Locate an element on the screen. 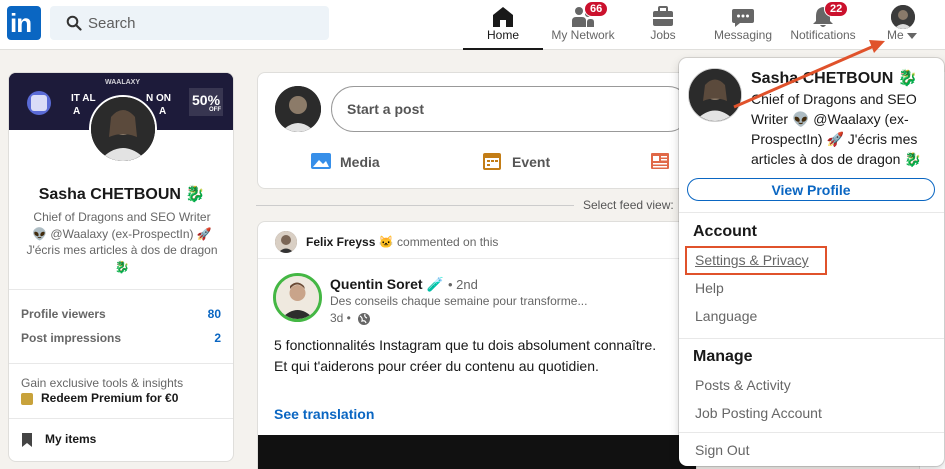  stat-value: 80 is located at coordinates (214, 314).